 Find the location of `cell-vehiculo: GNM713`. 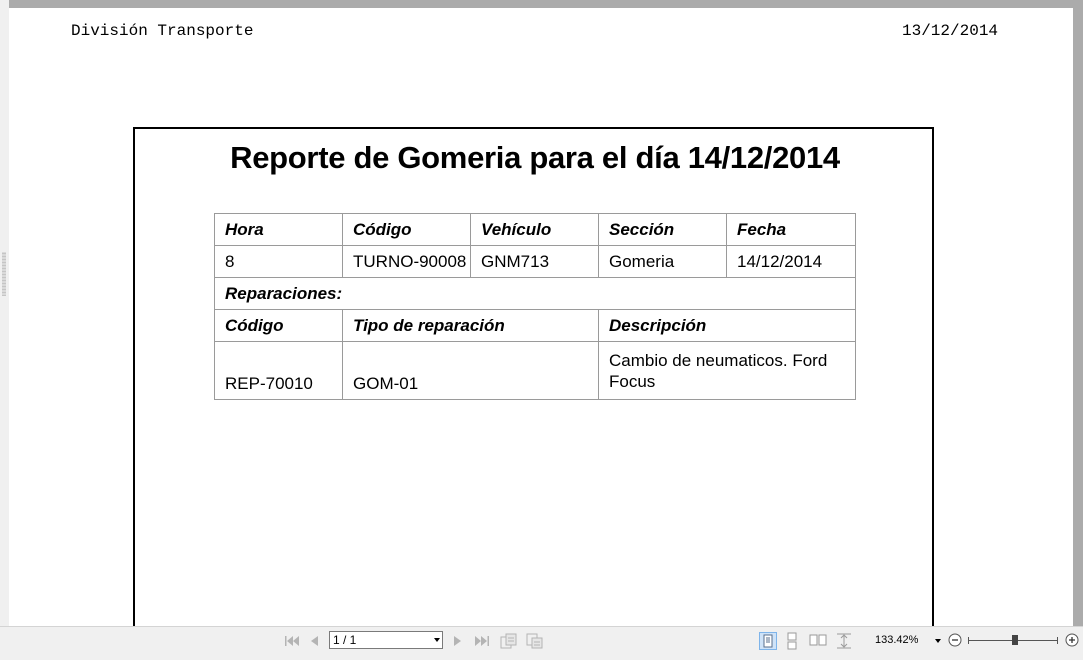

cell-vehiculo: GNM713 is located at coordinates (534, 261).